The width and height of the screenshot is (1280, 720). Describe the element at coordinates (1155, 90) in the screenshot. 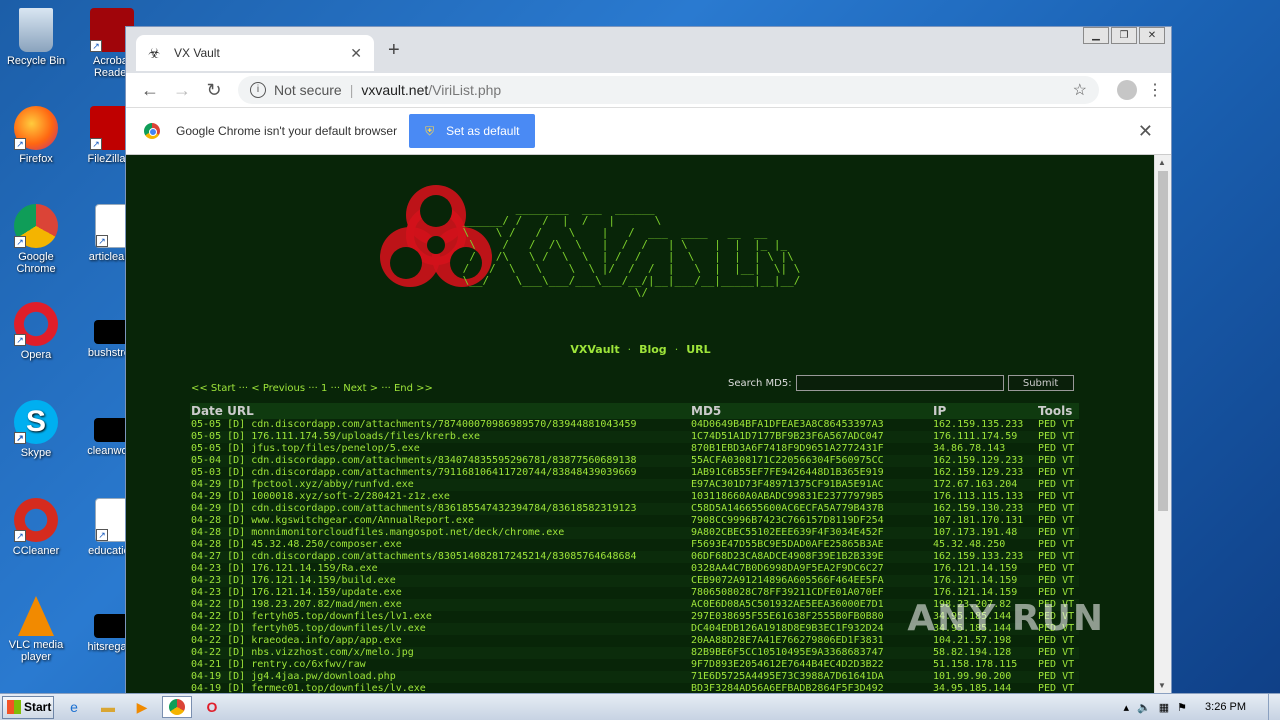

I see `menu-kebab-icon: ⋮` at that location.